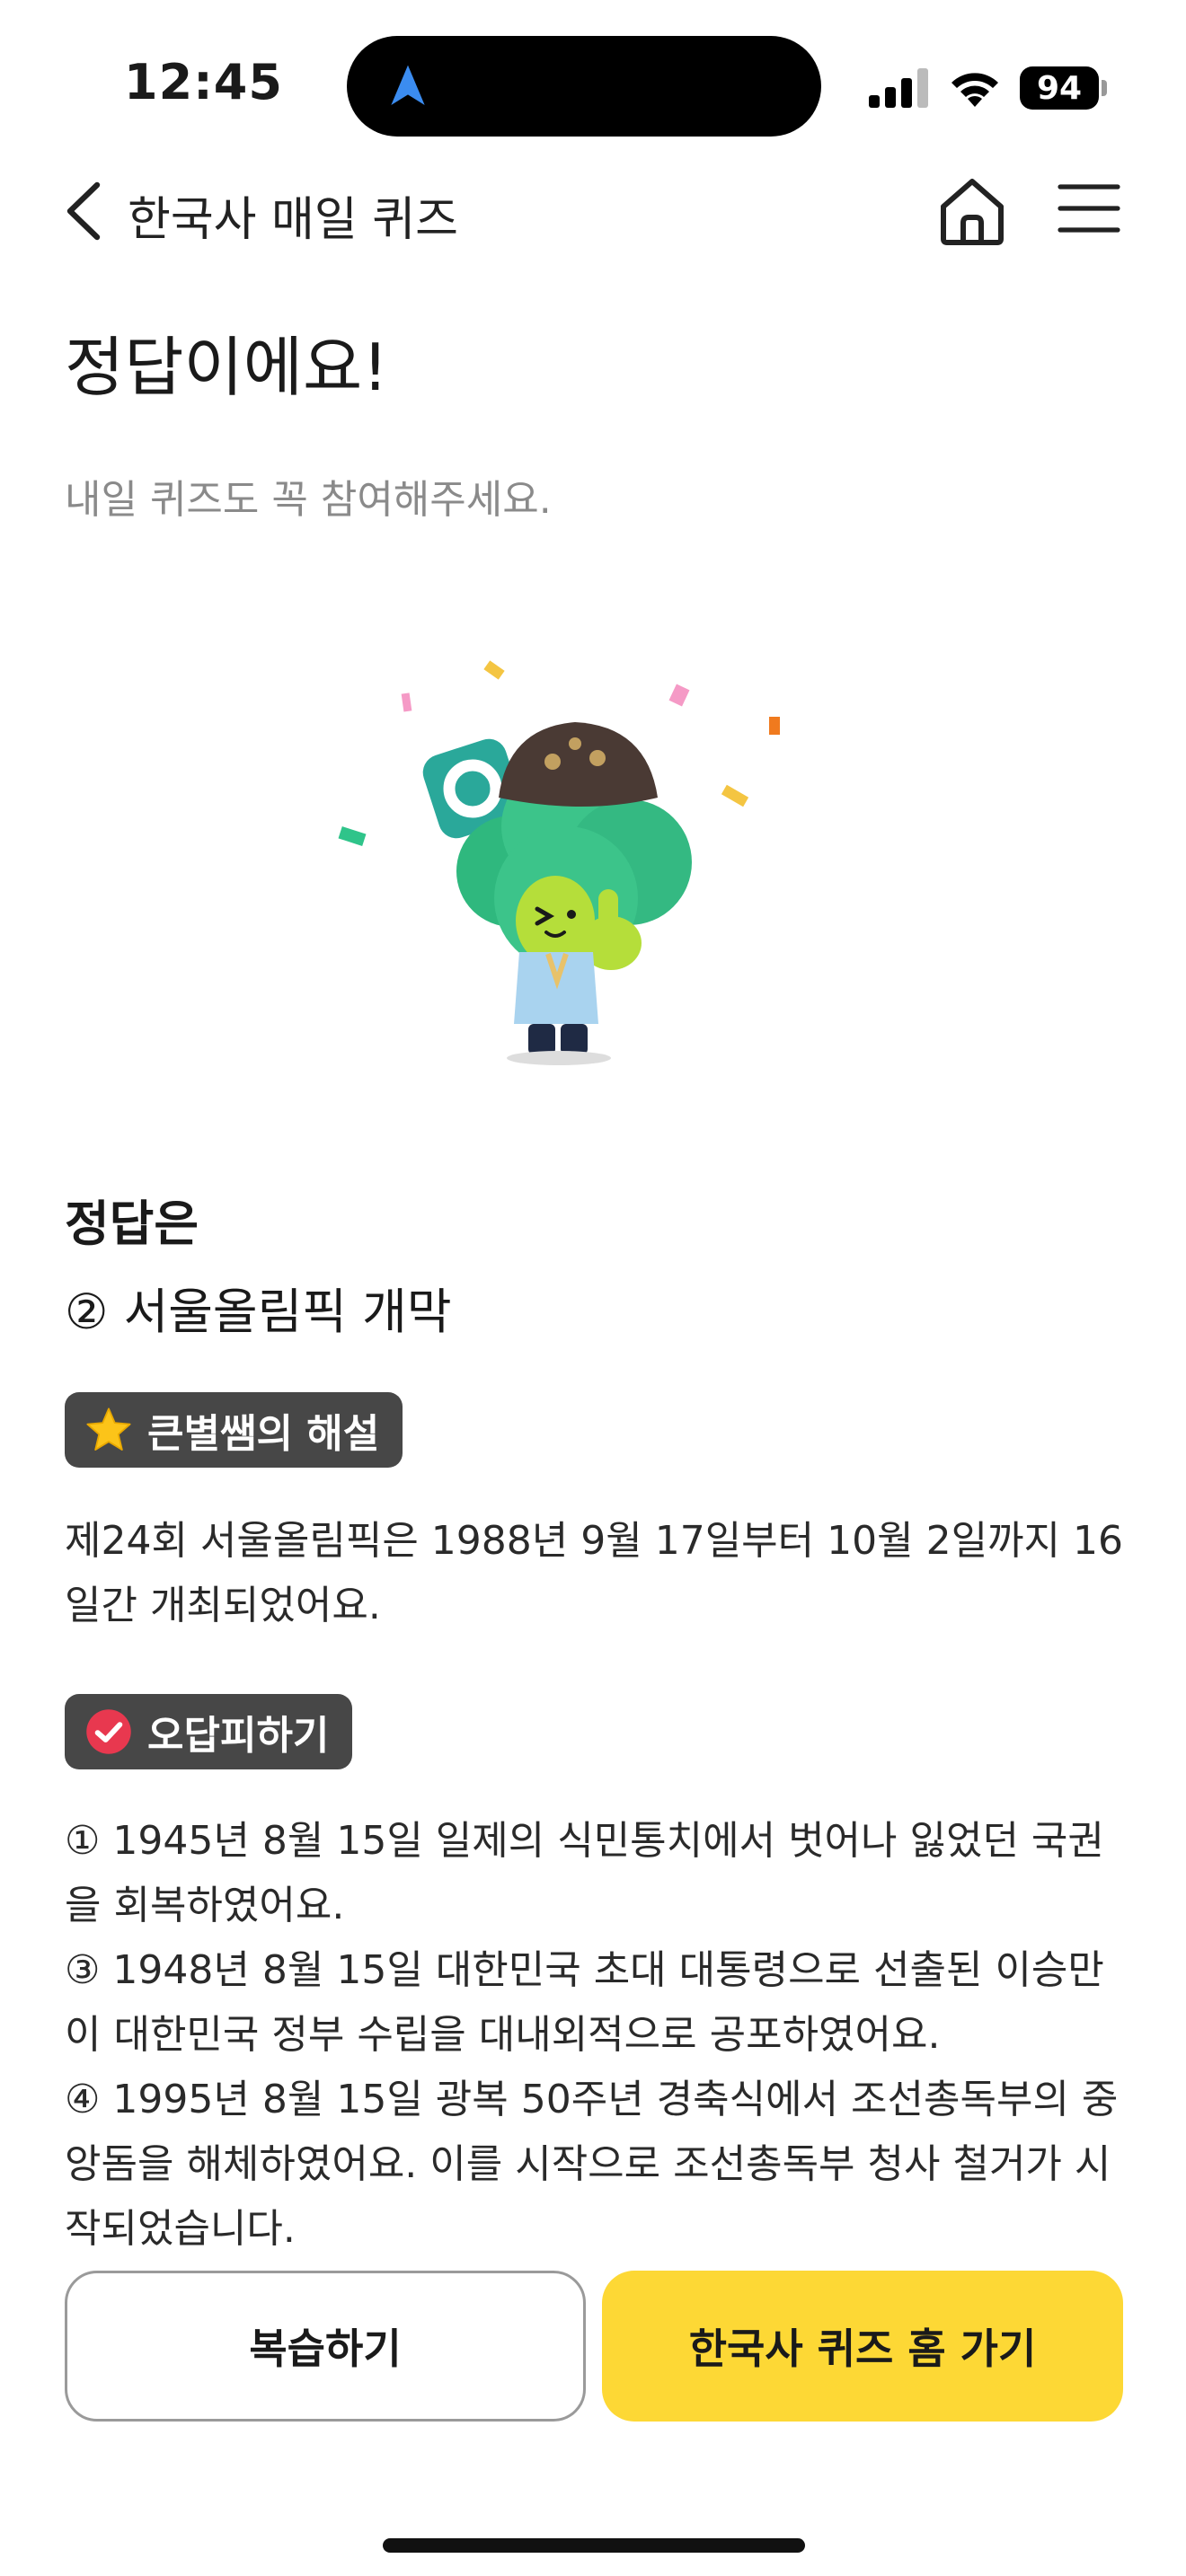 Image resolution: width=1186 pixels, height=2576 pixels. What do you see at coordinates (263, 1434) in the screenshot?
I see `explanation-tag-label: 큰별쌤의 해설` at bounding box center [263, 1434].